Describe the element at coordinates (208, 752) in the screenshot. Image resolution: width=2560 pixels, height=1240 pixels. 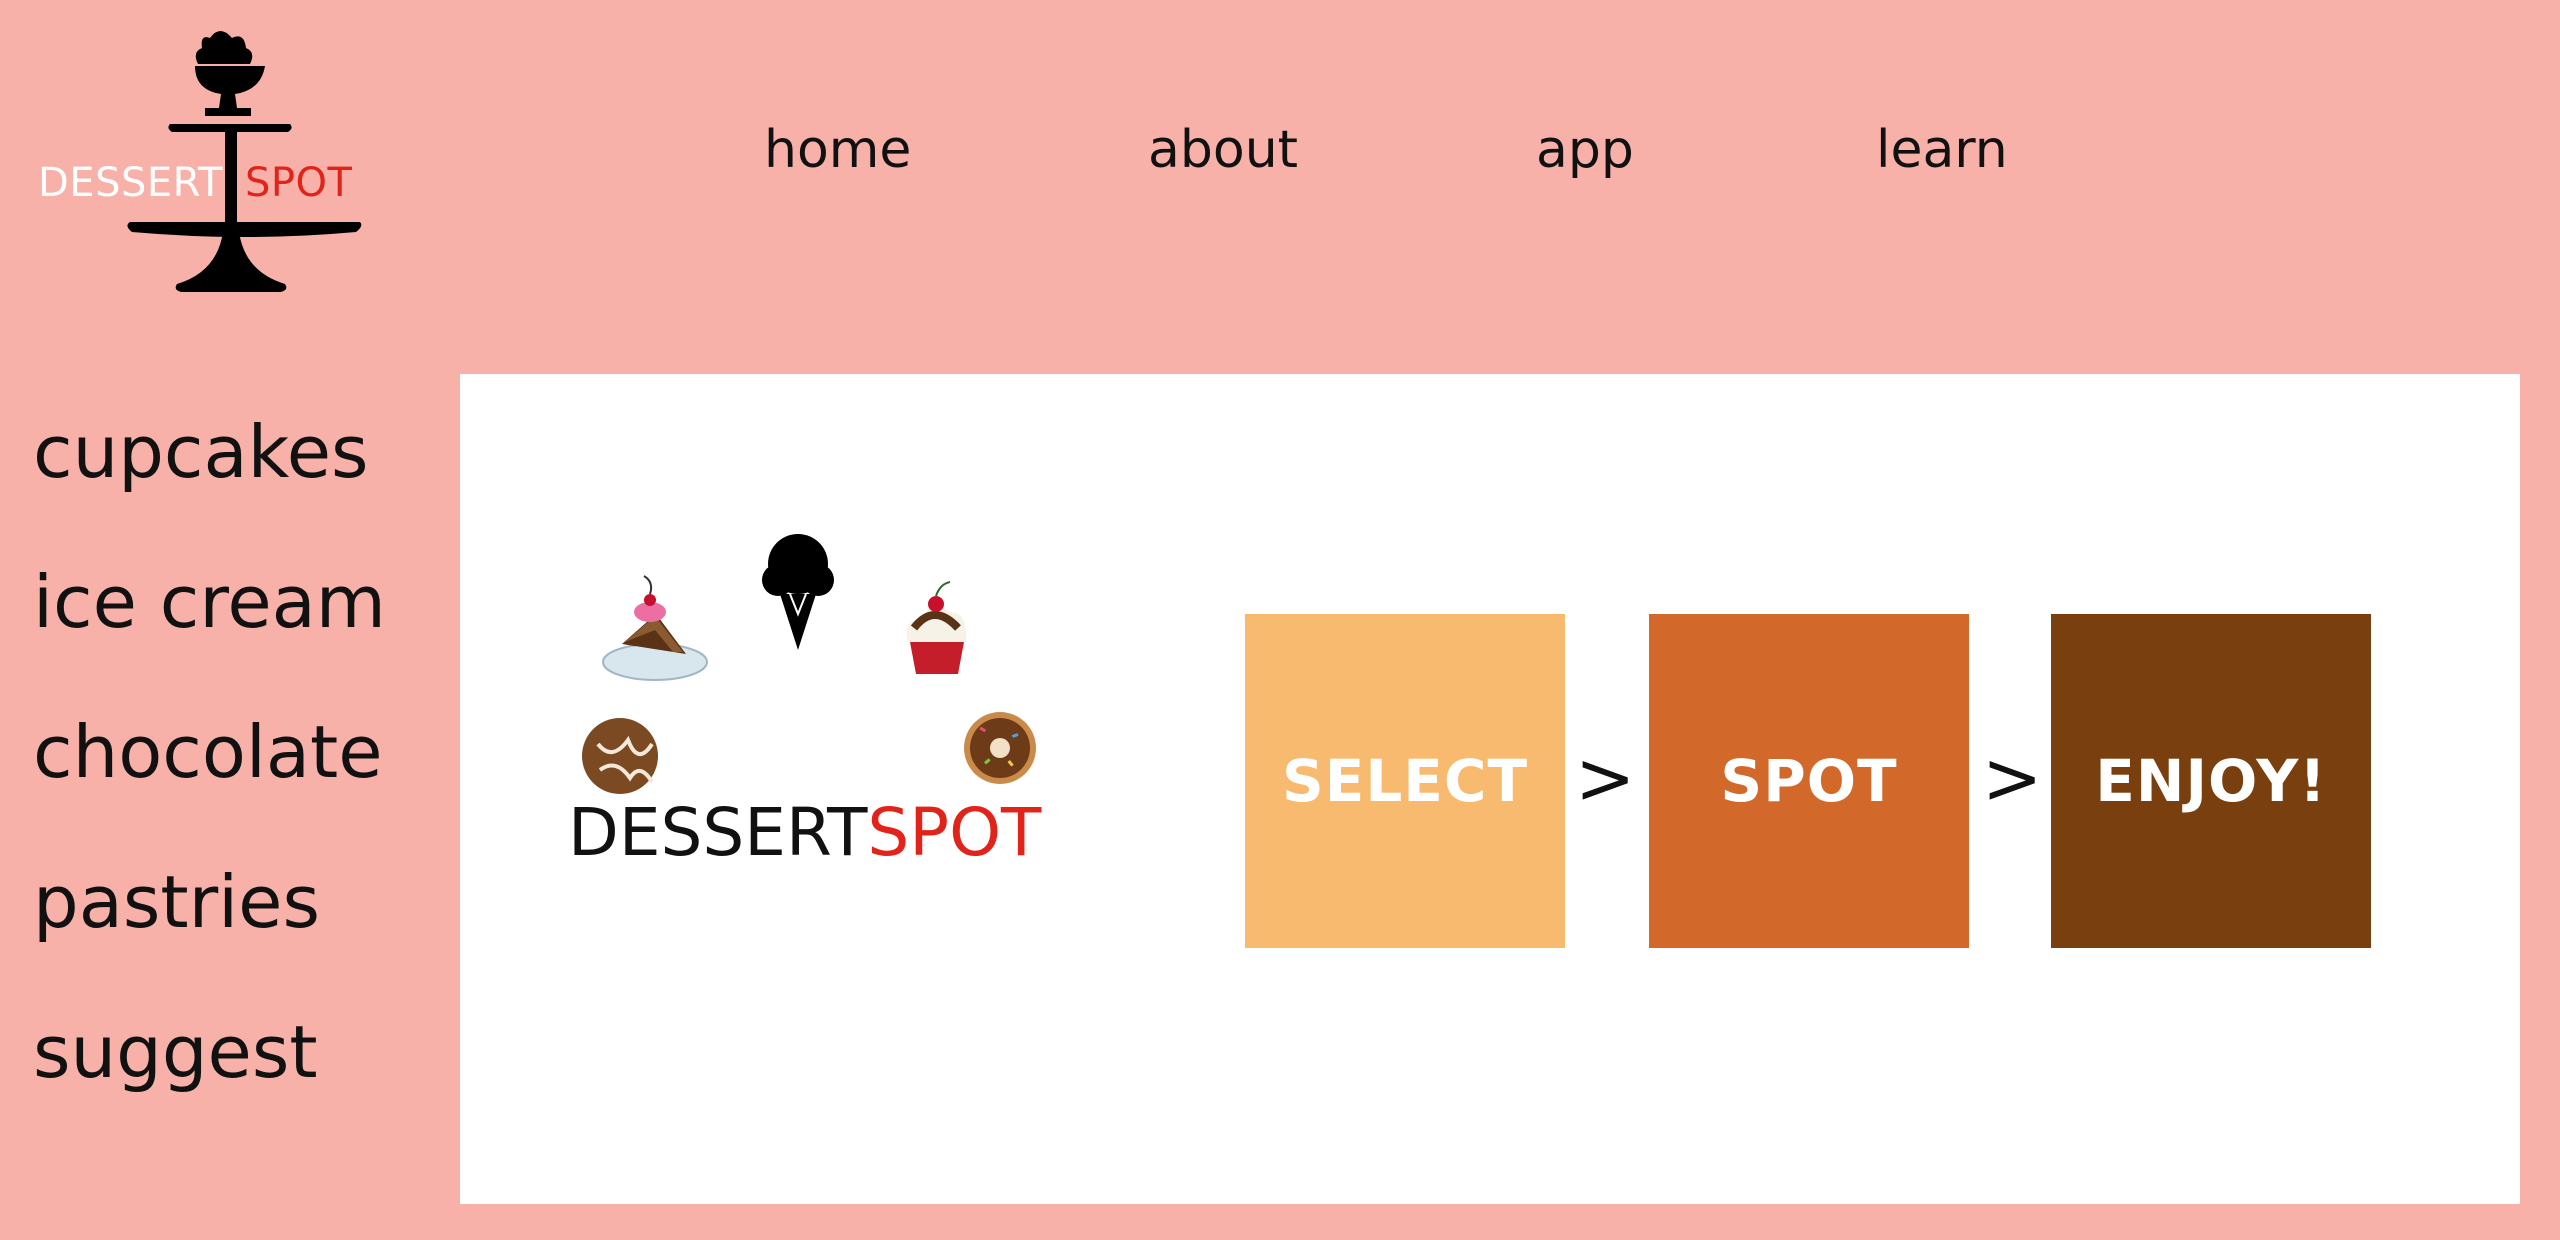
I see `sidebar-item-chocolate: chocolate` at that location.